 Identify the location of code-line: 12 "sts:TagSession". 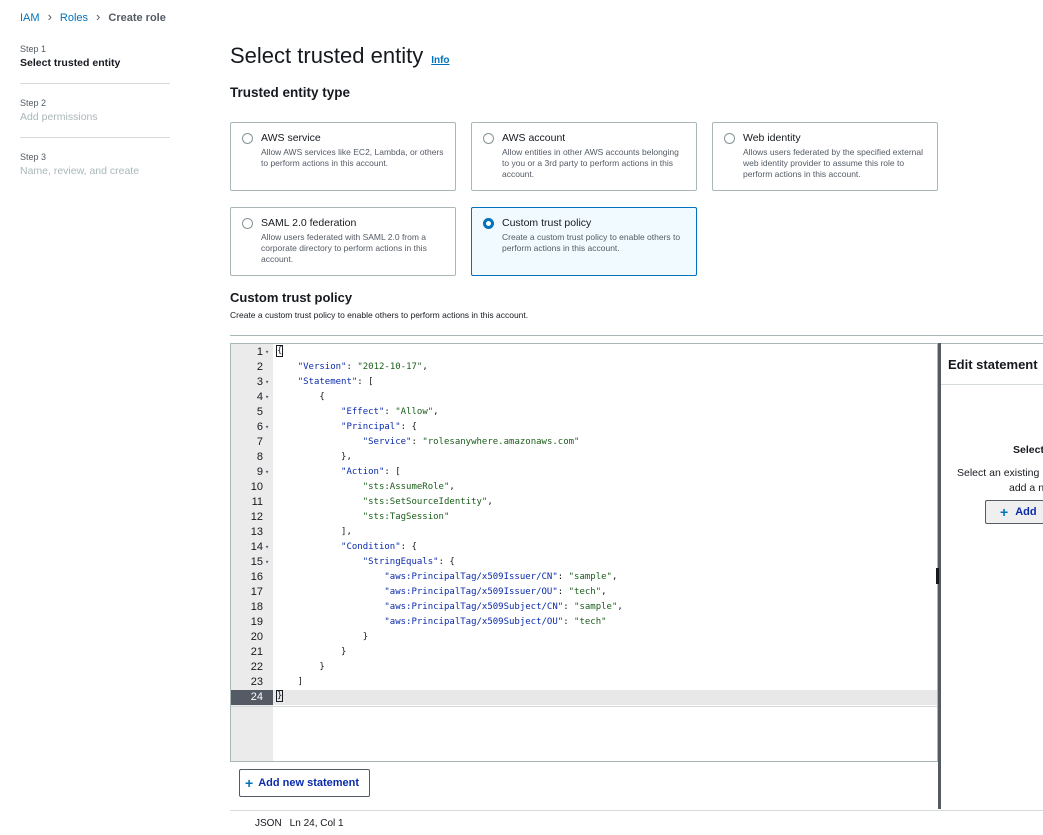
(584, 517).